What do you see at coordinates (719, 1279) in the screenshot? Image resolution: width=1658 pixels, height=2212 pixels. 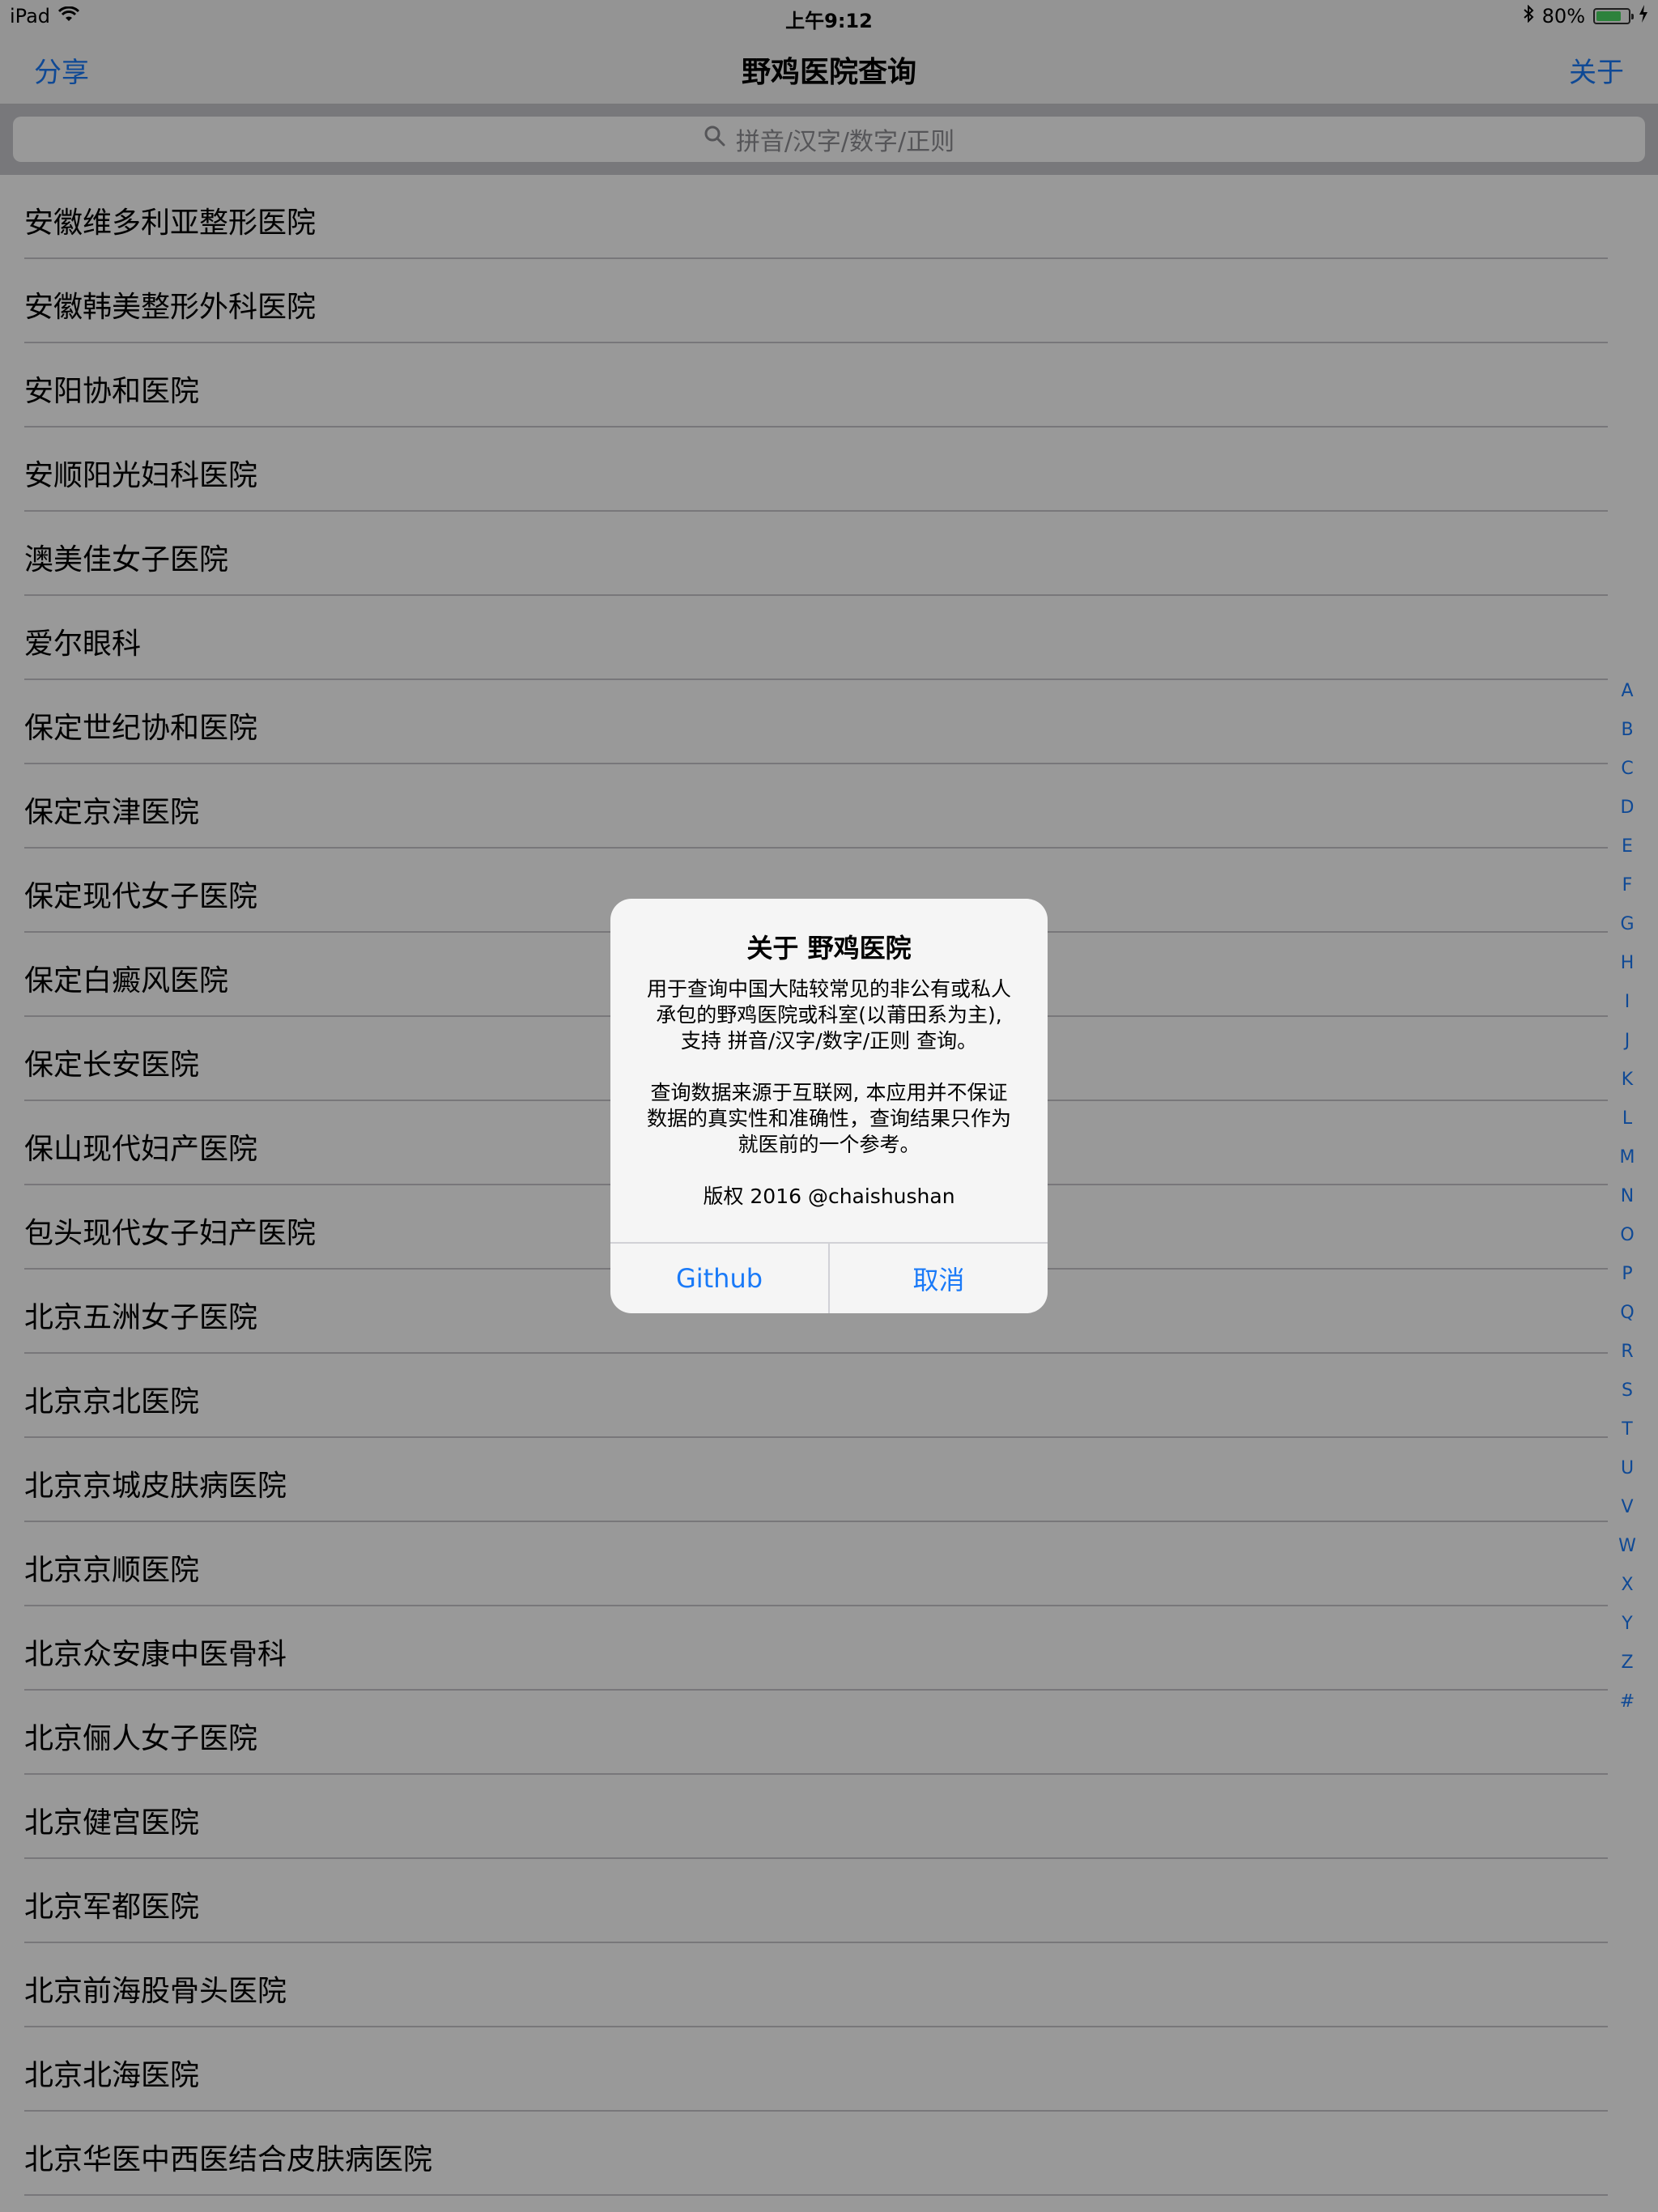 I see `github-button: Github` at bounding box center [719, 1279].